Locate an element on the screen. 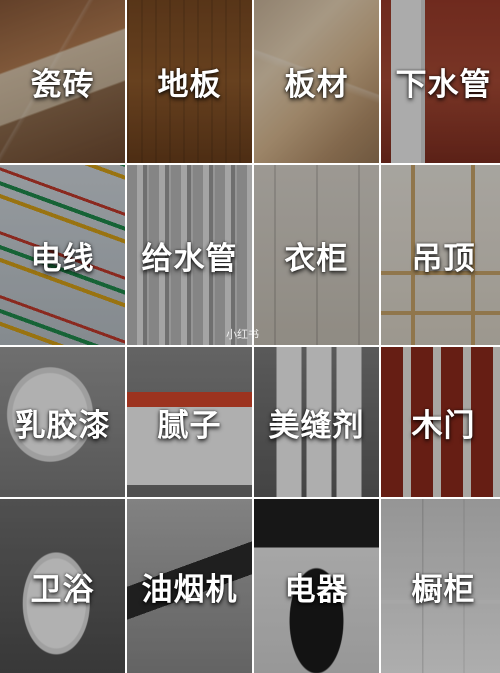  tile-label: 地板 is located at coordinates (189, 85).